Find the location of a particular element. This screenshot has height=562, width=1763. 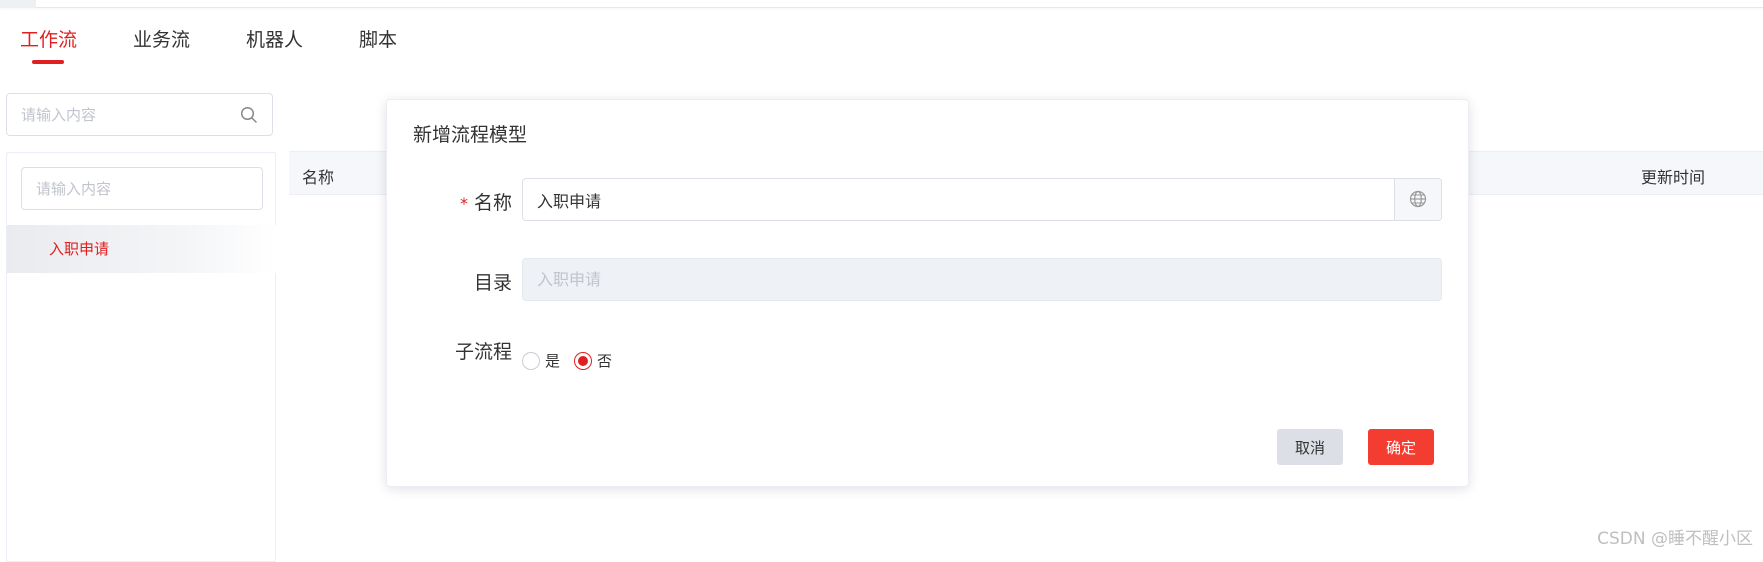

radio-no: 否 is located at coordinates (593, 360).